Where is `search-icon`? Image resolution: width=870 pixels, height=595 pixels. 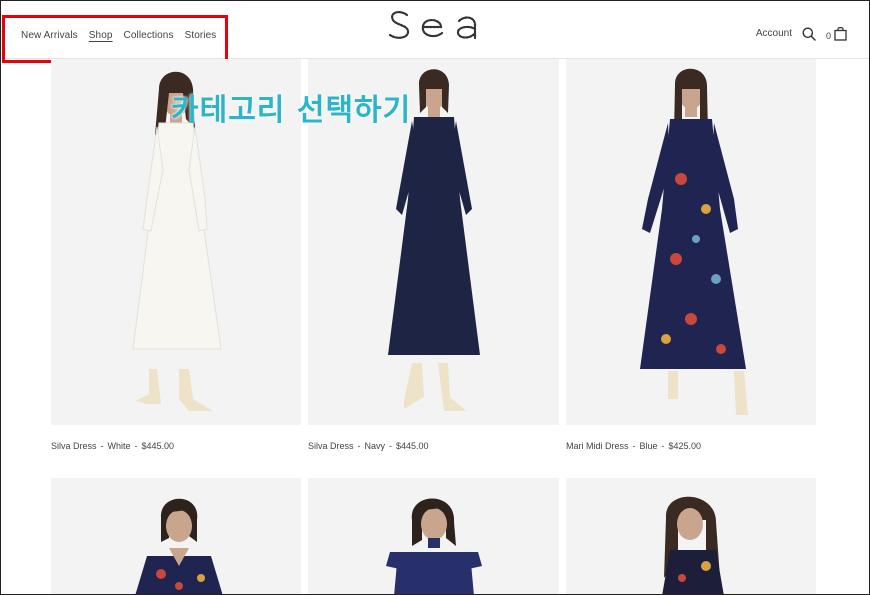
search-icon is located at coordinates (809, 34).